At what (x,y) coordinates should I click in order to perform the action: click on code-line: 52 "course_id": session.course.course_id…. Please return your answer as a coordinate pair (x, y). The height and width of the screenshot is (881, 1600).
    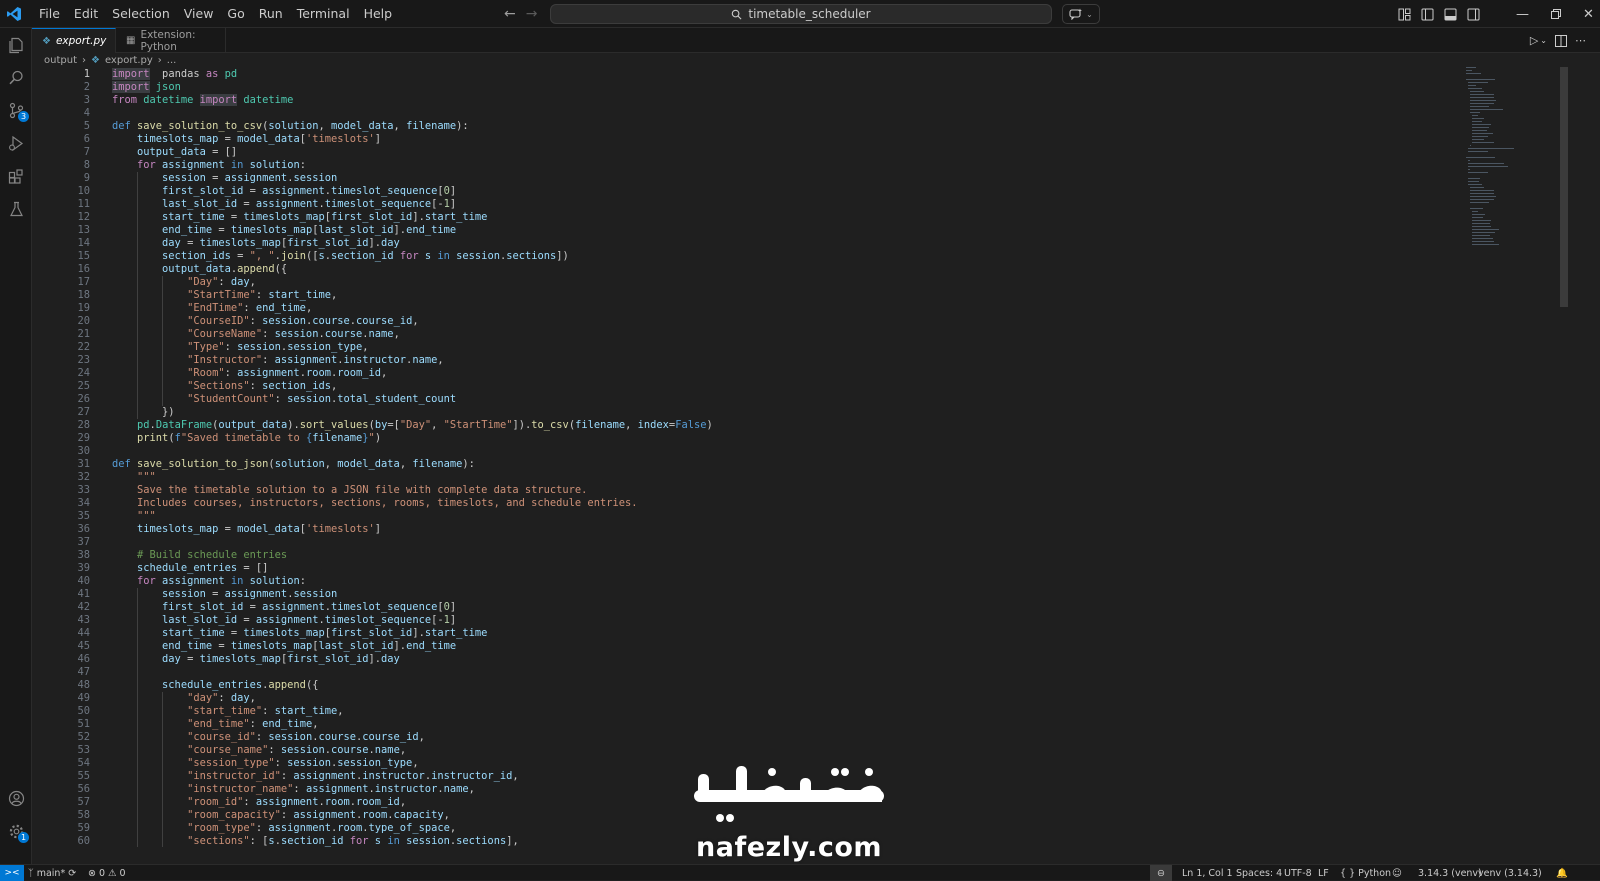
    Looking at the image, I should click on (742, 737).